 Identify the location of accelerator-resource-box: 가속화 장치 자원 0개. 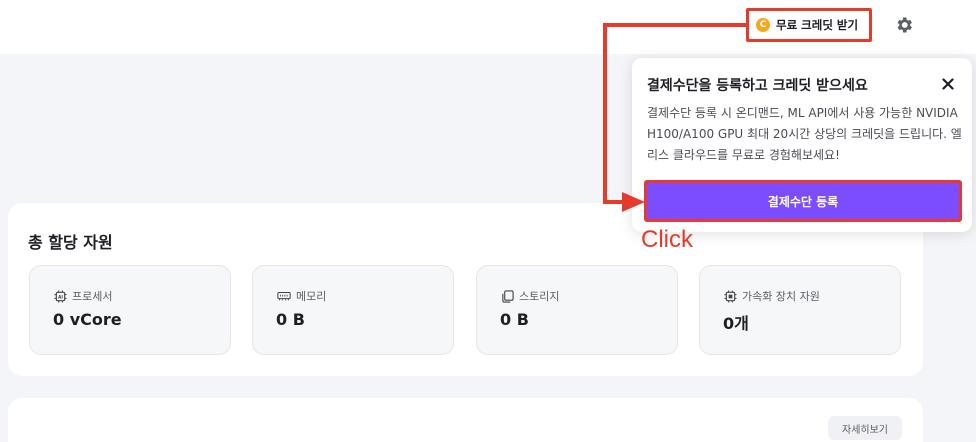
(800, 310).